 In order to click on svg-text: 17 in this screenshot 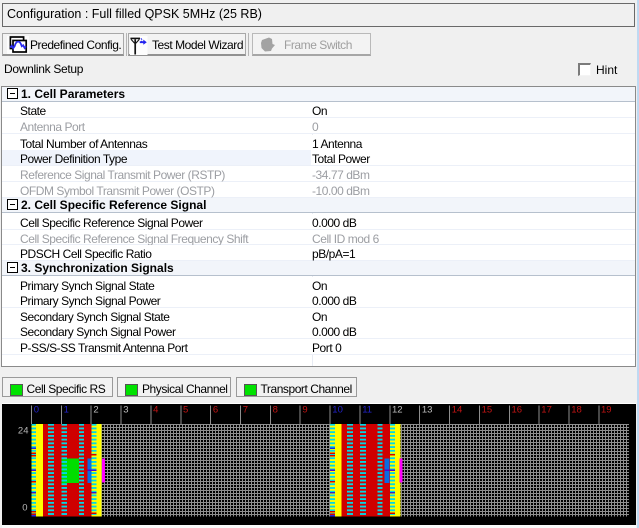, I will do `click(546, 410)`.